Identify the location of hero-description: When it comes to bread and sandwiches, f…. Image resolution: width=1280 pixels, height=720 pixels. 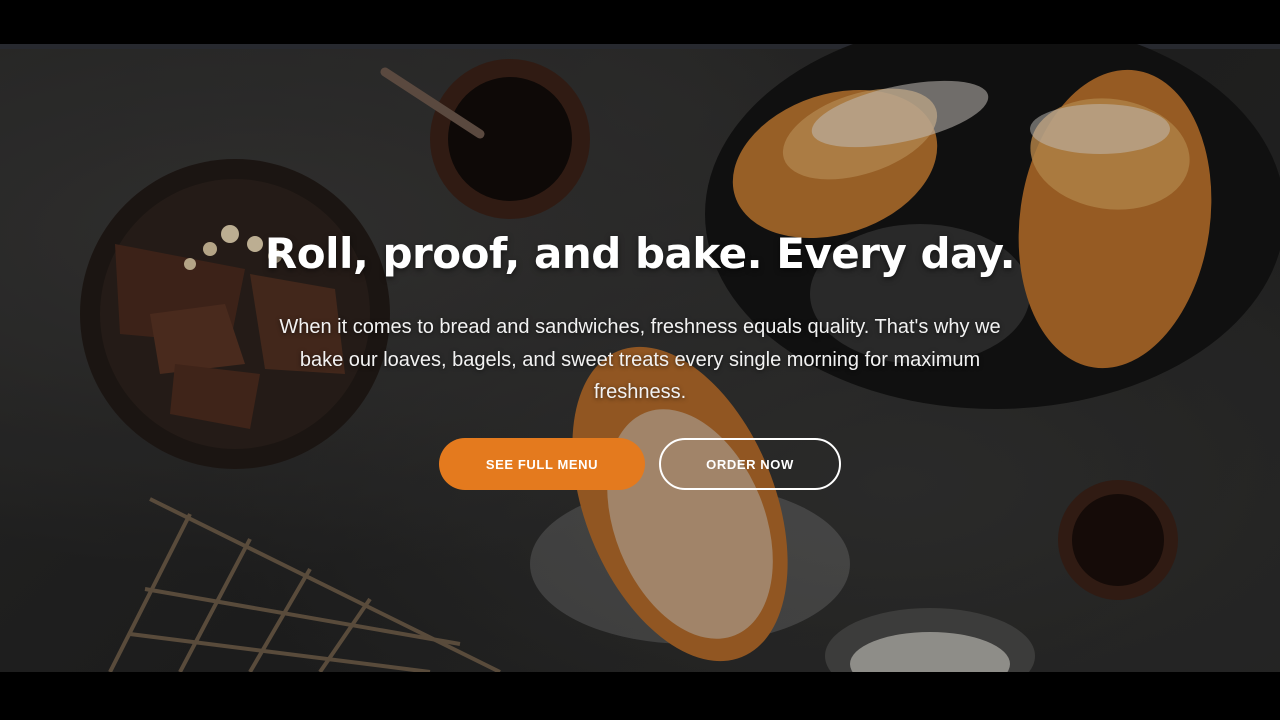
(640, 359).